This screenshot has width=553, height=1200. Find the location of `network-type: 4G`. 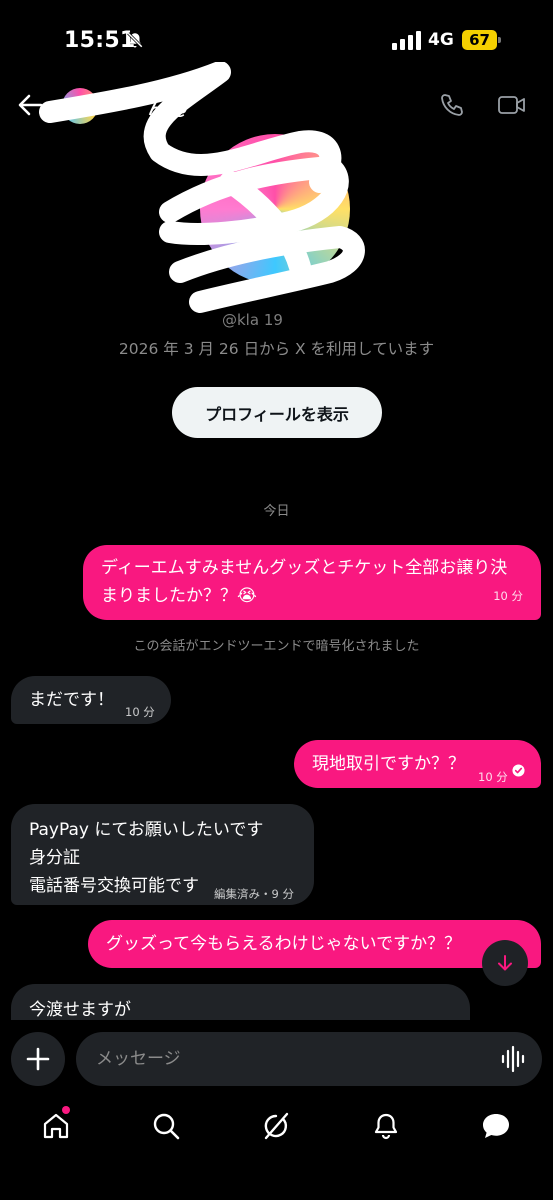

network-type: 4G is located at coordinates (441, 40).